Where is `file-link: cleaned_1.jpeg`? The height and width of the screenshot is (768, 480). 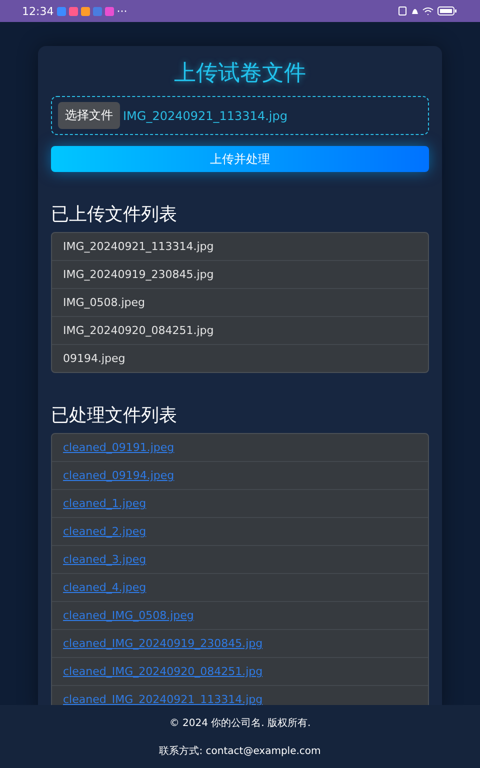
file-link: cleaned_1.jpeg is located at coordinates (104, 503).